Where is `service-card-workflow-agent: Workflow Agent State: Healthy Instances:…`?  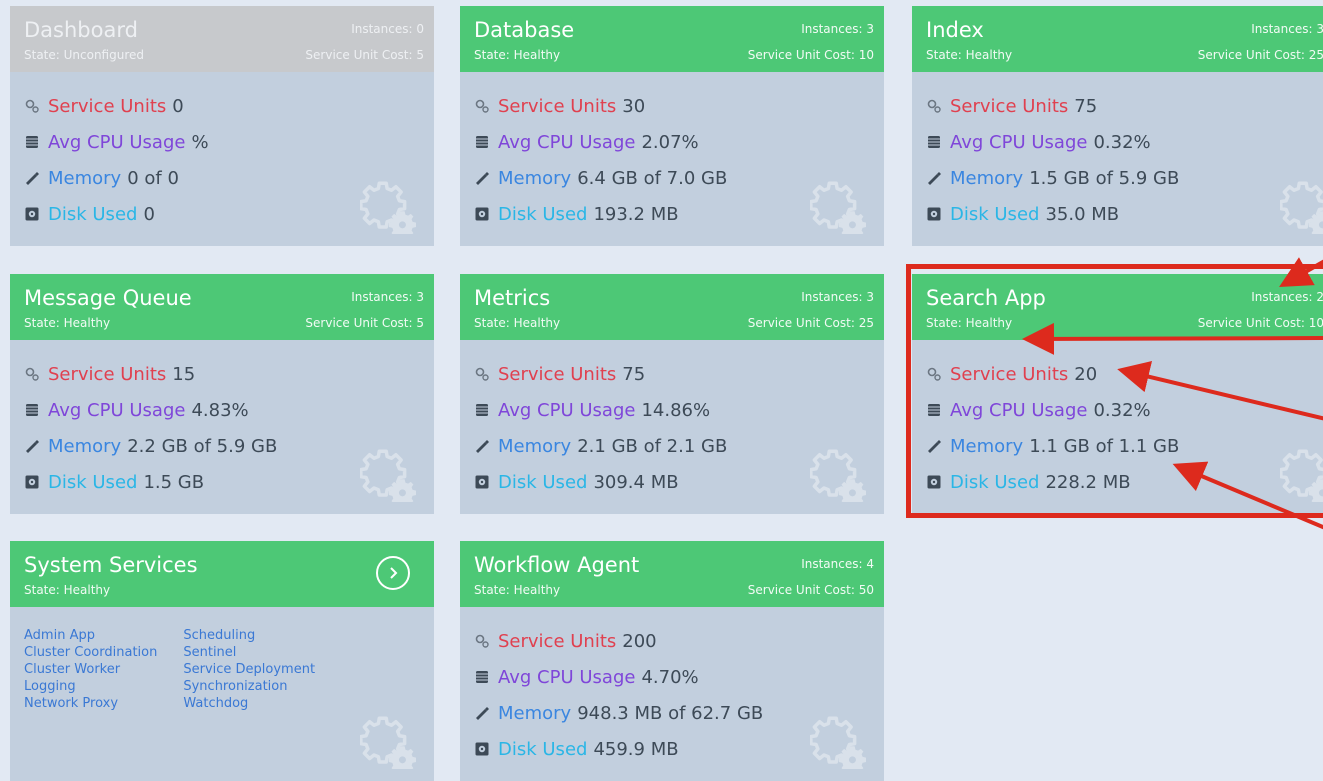 service-card-workflow-agent: Workflow Agent State: Healthy Instances:… is located at coordinates (672, 661).